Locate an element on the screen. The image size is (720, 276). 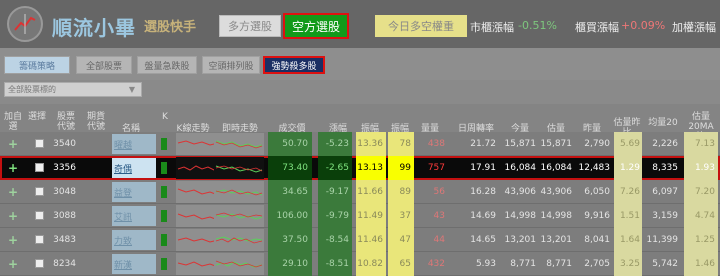
short-select-button: 空方選股 is located at coordinates (316, 26).